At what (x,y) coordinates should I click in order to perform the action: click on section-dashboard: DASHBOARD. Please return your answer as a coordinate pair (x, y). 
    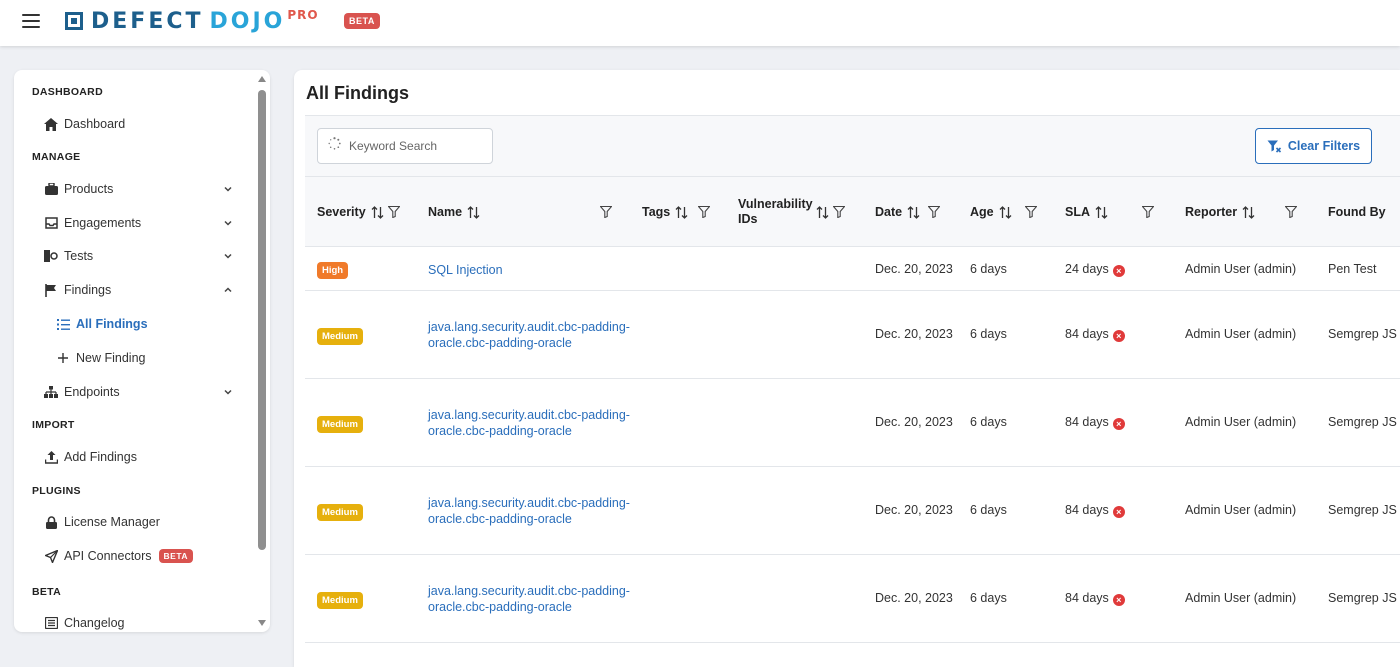
    Looking at the image, I should click on (67, 92).